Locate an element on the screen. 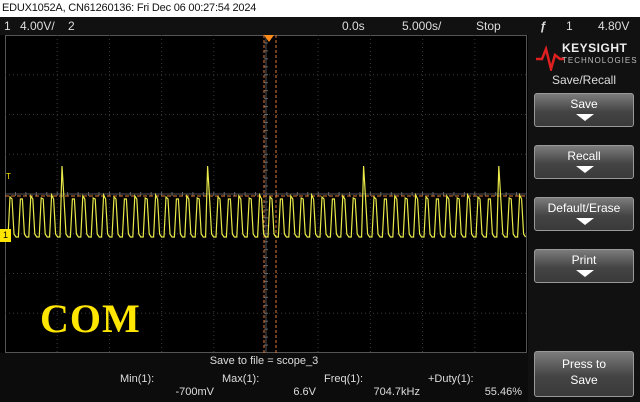  press-to-save-button: Press to Save is located at coordinates (584, 374).